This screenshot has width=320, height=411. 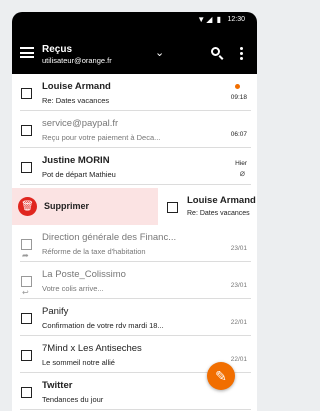 I want to click on delete-label: Supprimer, so click(x=67, y=206).